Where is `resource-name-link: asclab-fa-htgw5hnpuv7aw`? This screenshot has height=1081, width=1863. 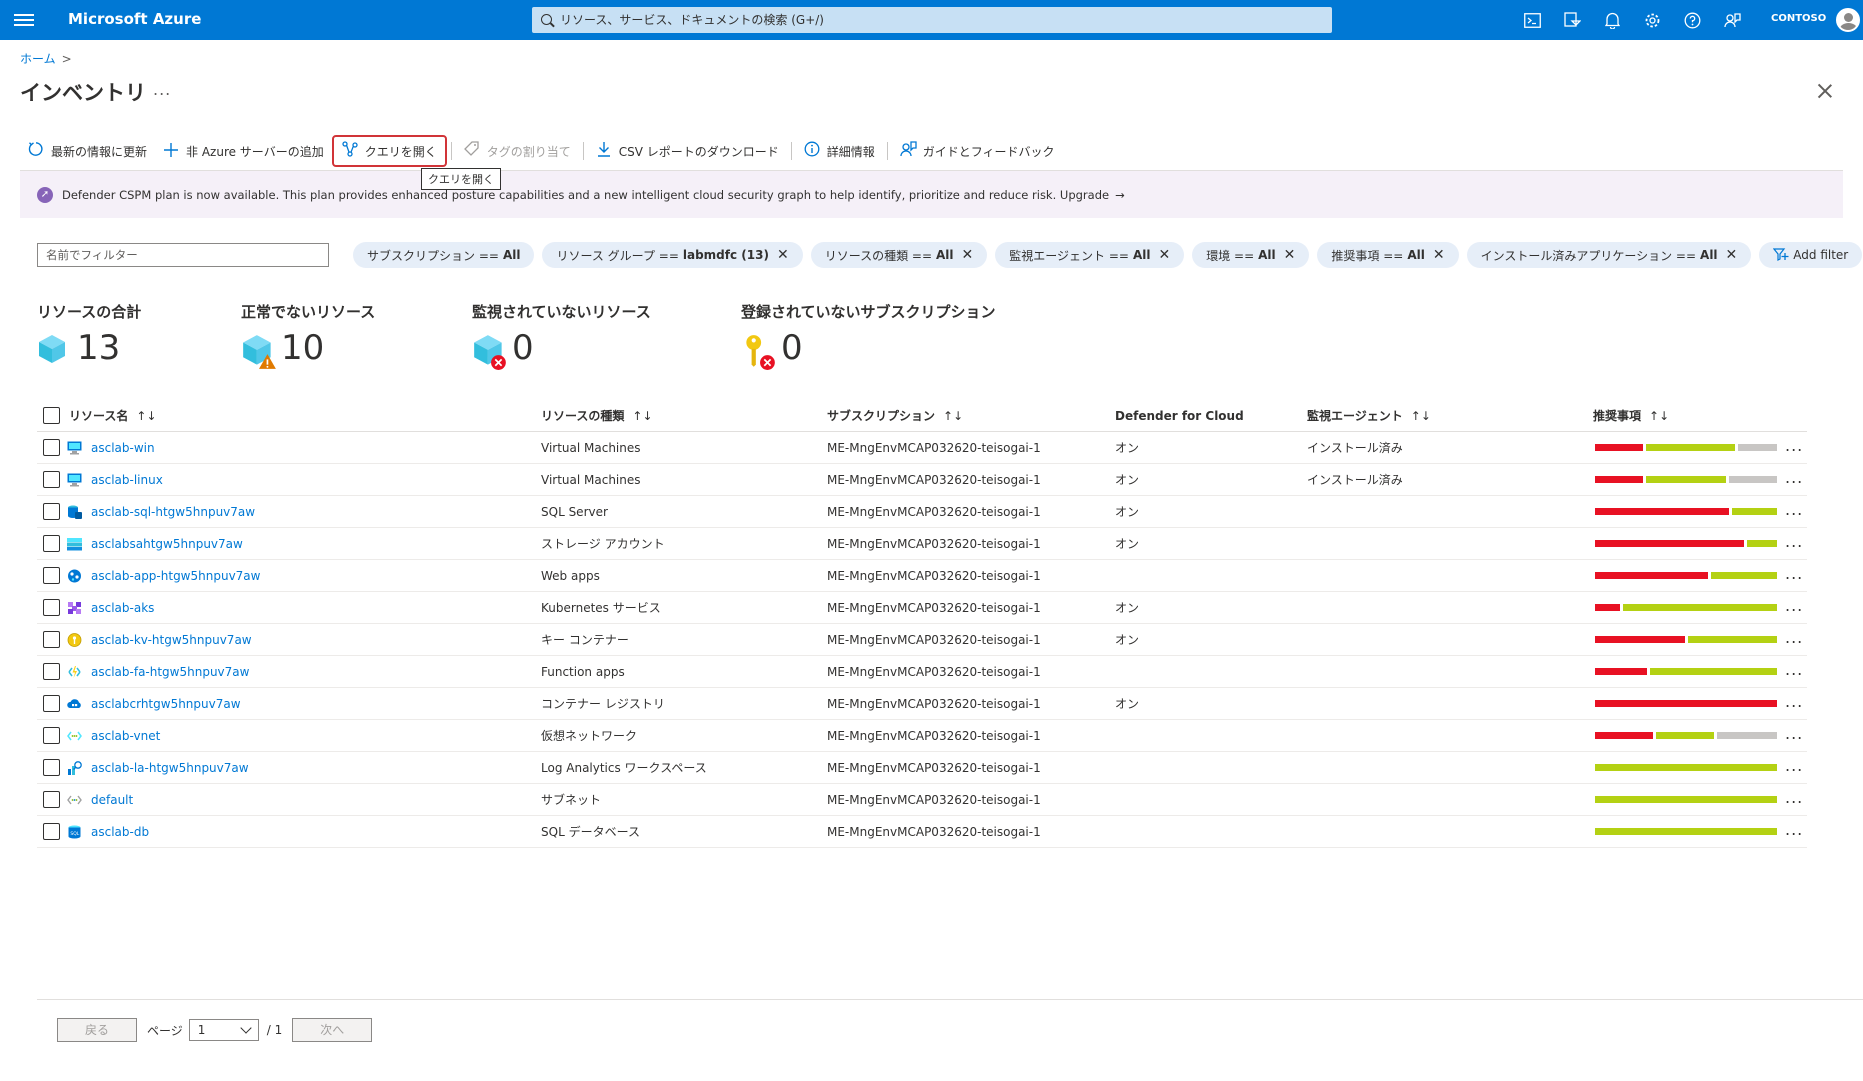
resource-name-link: asclab-fa-htgw5hnpuv7aw is located at coordinates (170, 672).